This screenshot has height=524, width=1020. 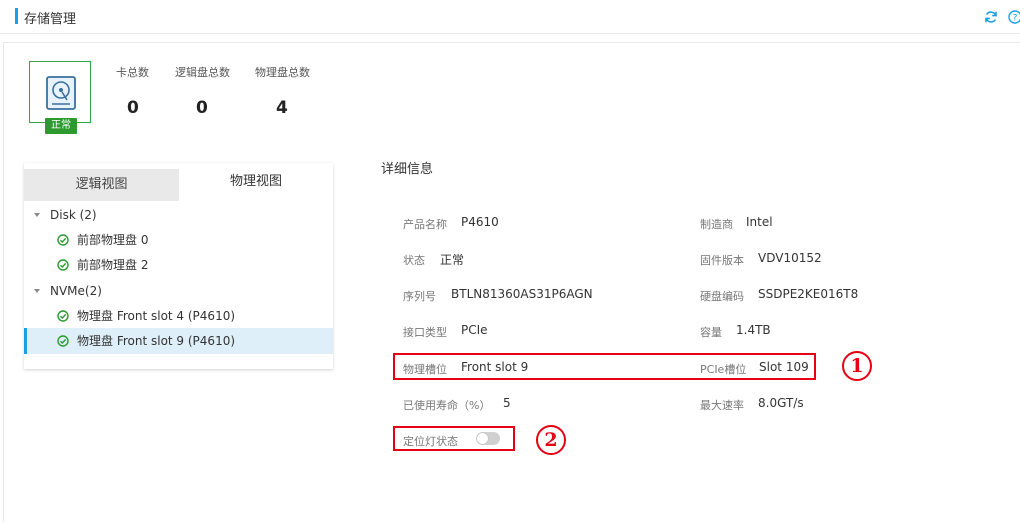 What do you see at coordinates (407, 169) in the screenshot?
I see `details-title: 详细信息` at bounding box center [407, 169].